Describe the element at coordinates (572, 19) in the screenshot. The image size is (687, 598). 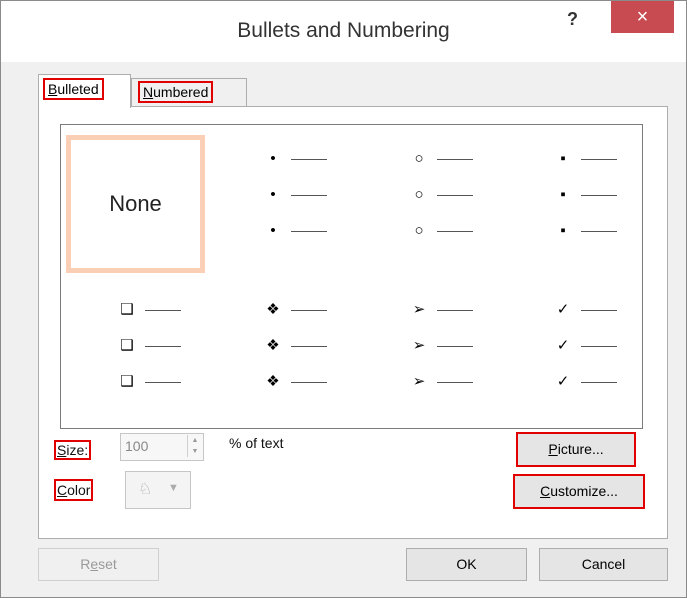
I see `help-button: ?` at that location.